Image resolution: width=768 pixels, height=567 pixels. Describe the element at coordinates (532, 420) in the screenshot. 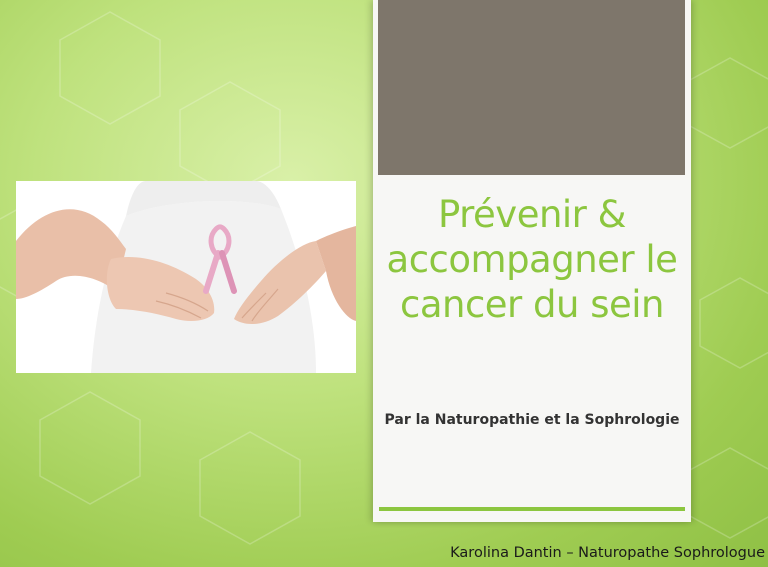

I see `slide-subtitle: Par la Naturopathie et la Sophrologie` at that location.